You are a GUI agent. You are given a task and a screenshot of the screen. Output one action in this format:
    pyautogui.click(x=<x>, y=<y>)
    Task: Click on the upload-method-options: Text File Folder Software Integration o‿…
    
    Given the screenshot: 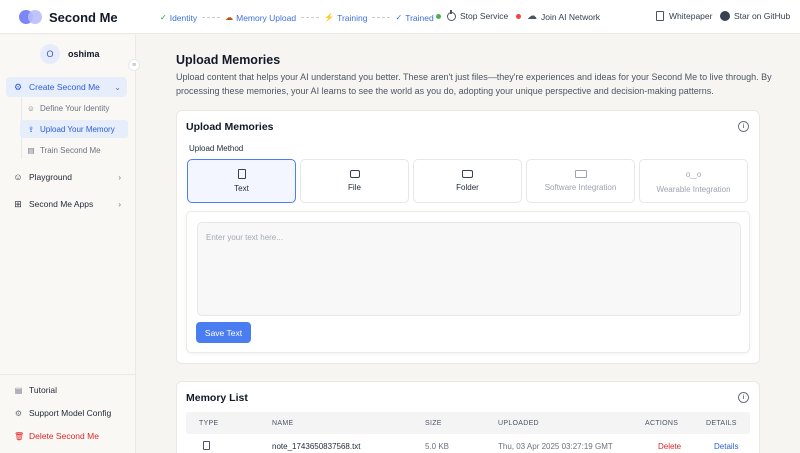 What is the action you would take?
    pyautogui.click(x=467, y=181)
    